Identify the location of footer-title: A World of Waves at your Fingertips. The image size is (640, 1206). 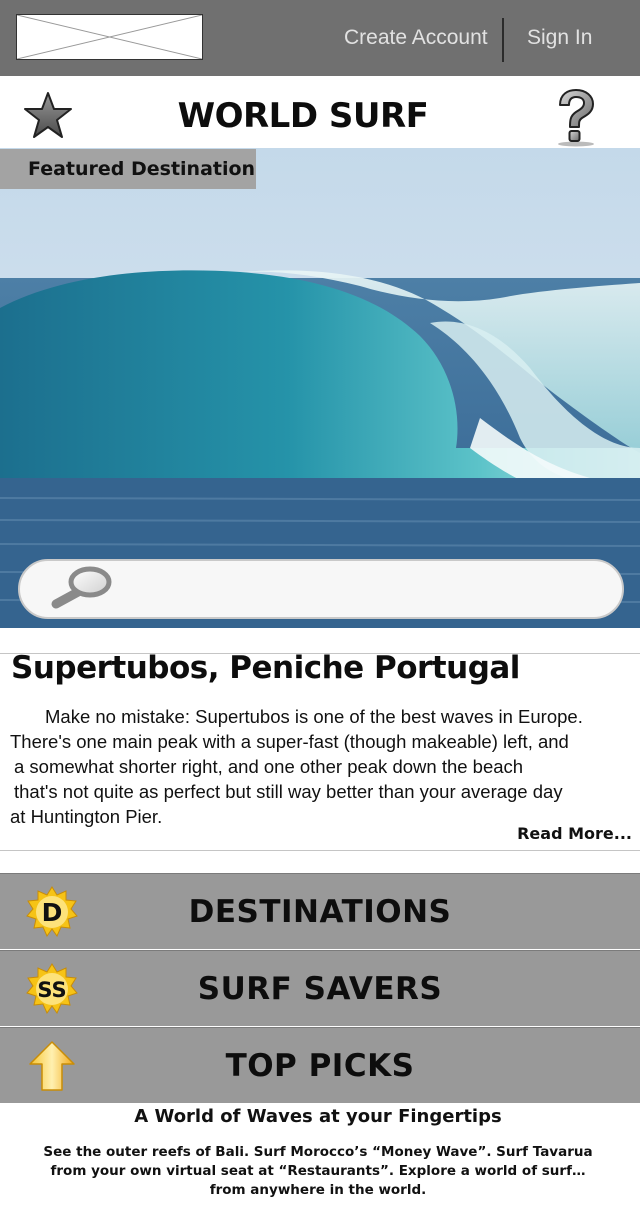
(318, 1116).